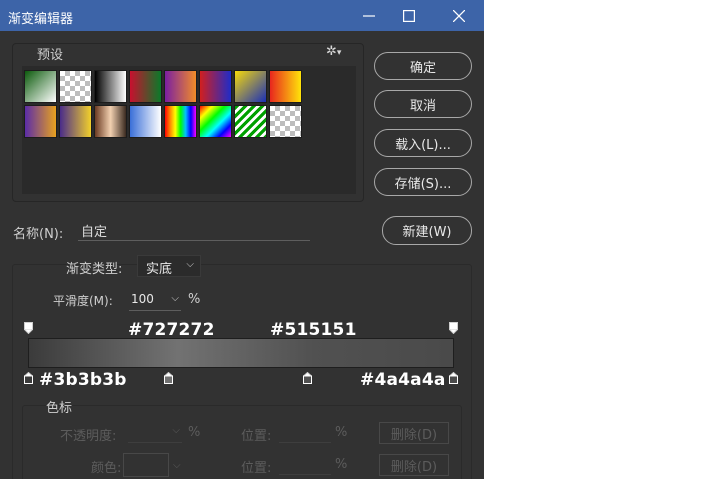  I want to click on close-button, so click(459, 15).